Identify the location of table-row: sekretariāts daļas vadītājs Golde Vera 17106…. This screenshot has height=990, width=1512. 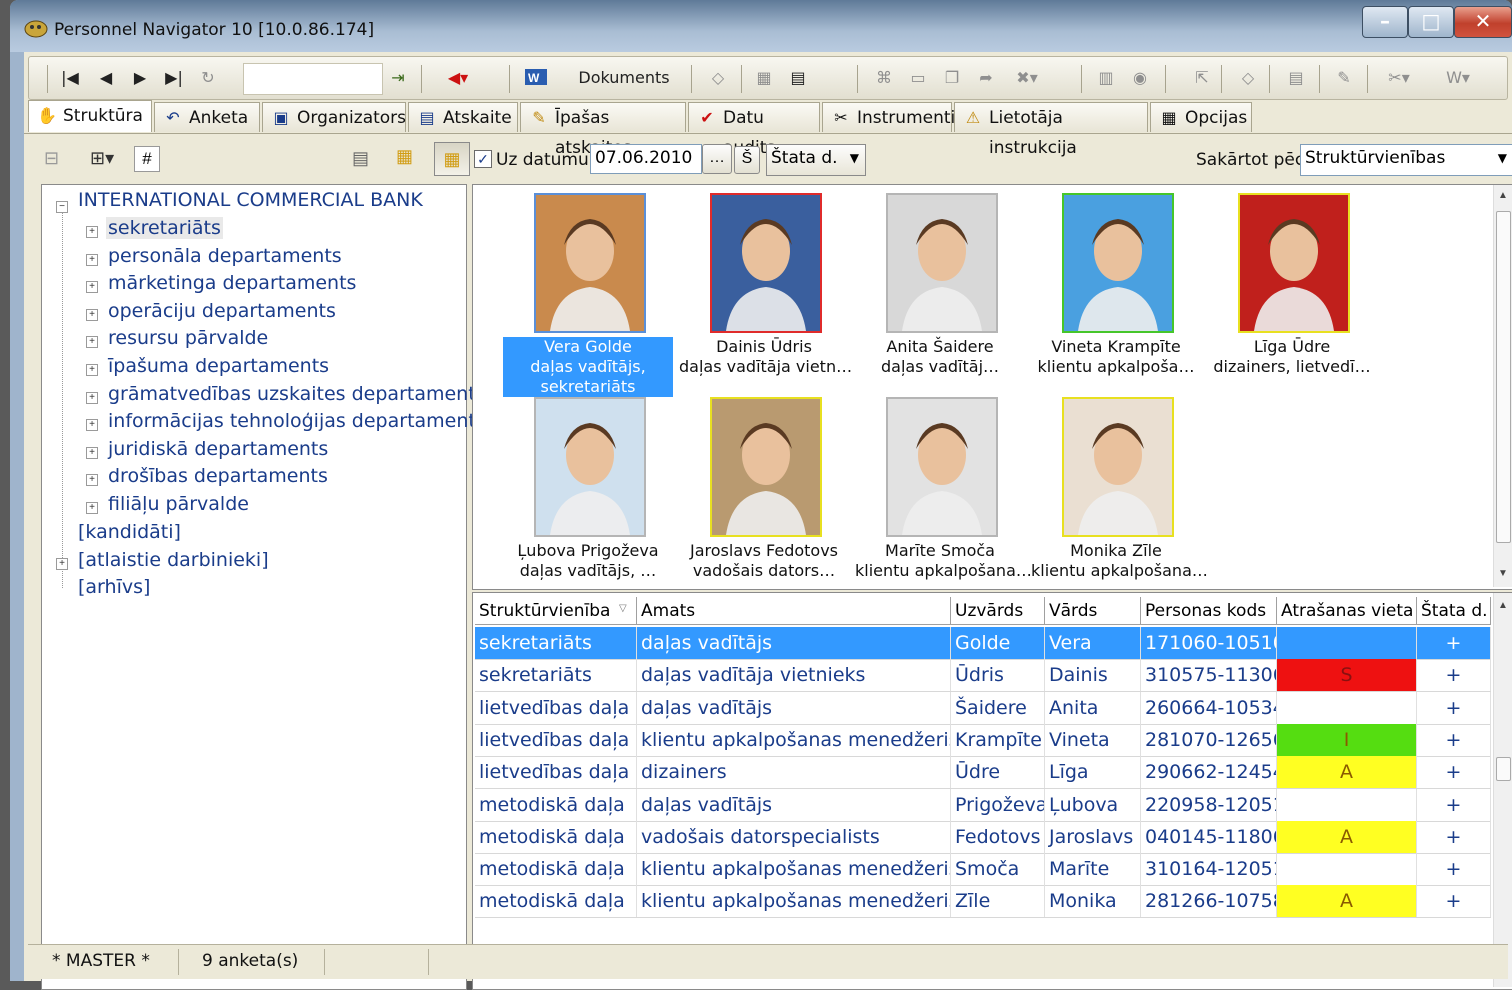
(983, 643).